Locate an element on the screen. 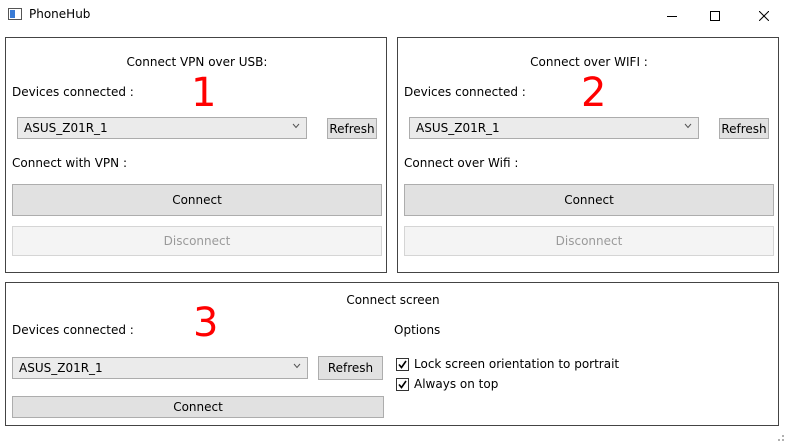 The width and height of the screenshot is (787, 444). vpn-devices-label: Devices connected : is located at coordinates (73, 92).